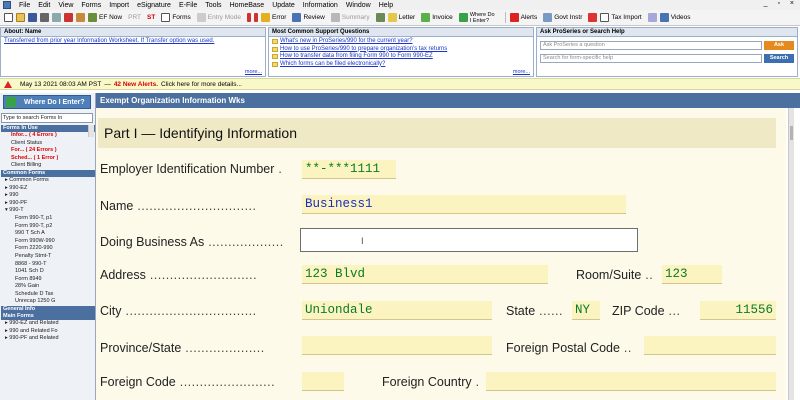 This screenshot has width=800, height=400. I want to click on tree-item-common-form: Form 990W-990, so click(48, 242).